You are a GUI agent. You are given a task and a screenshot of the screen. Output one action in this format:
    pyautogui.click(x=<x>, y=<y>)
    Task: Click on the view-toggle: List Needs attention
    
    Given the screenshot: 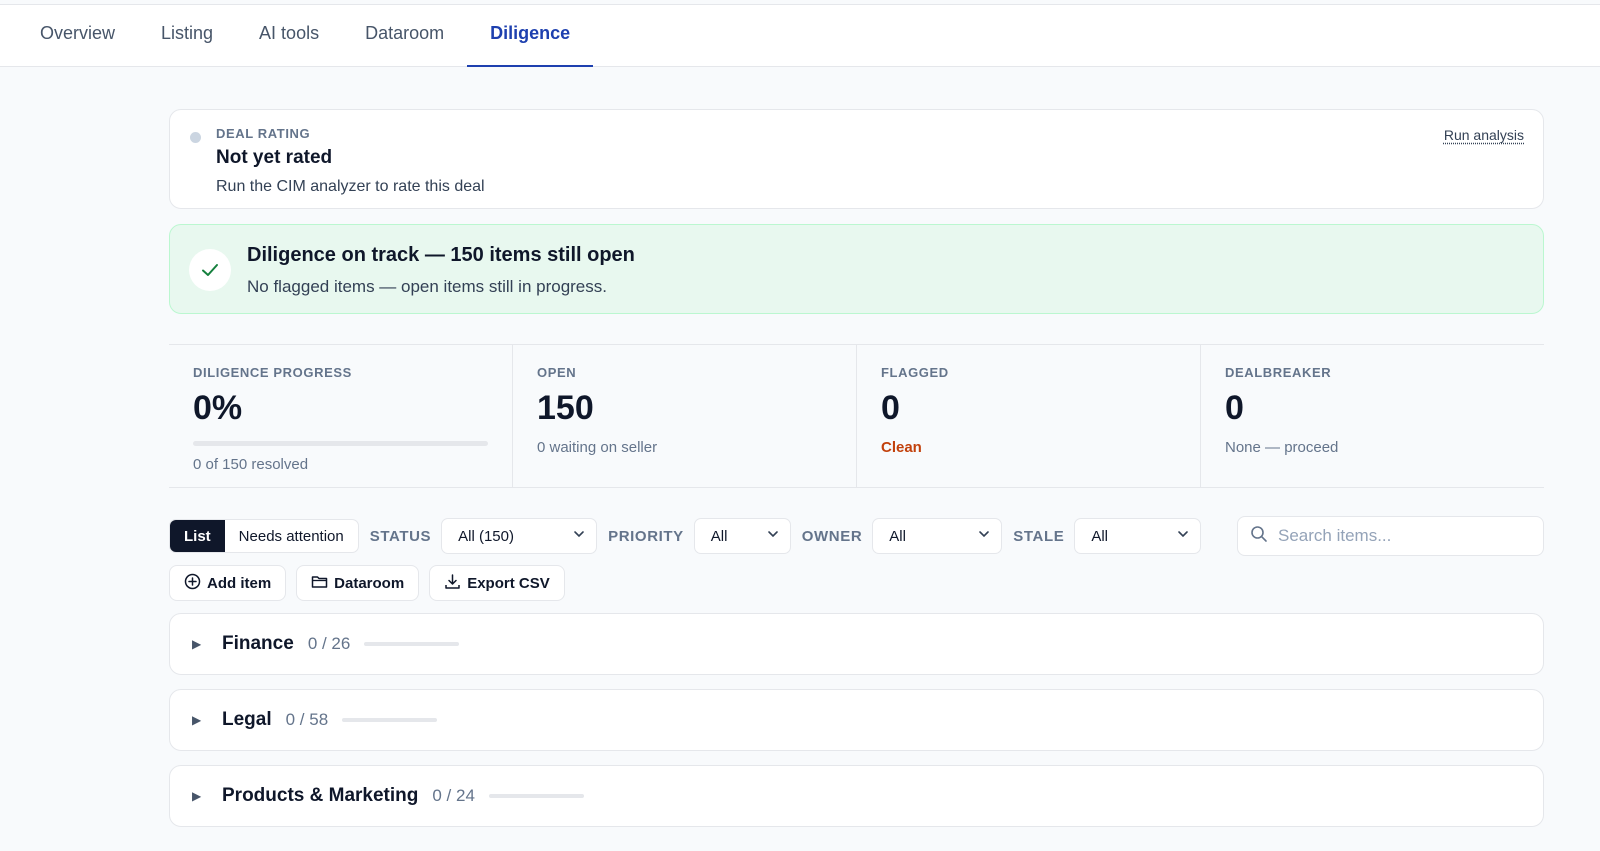 What is the action you would take?
    pyautogui.click(x=264, y=536)
    